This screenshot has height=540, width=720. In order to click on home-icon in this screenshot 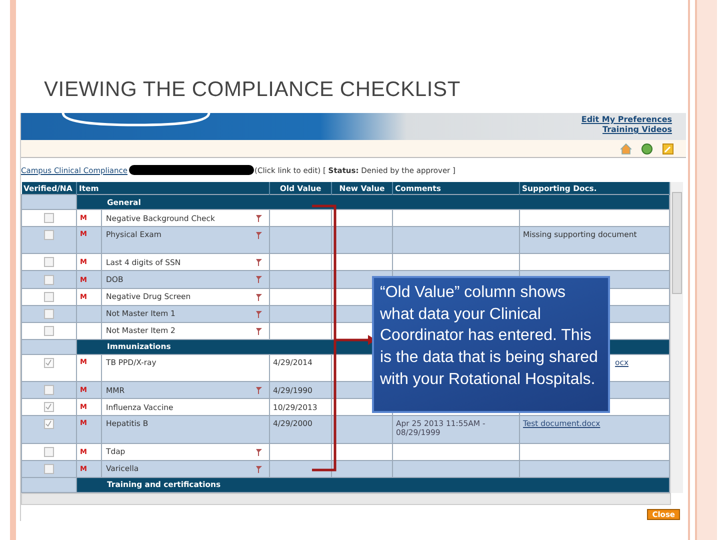, I will do `click(626, 148)`.